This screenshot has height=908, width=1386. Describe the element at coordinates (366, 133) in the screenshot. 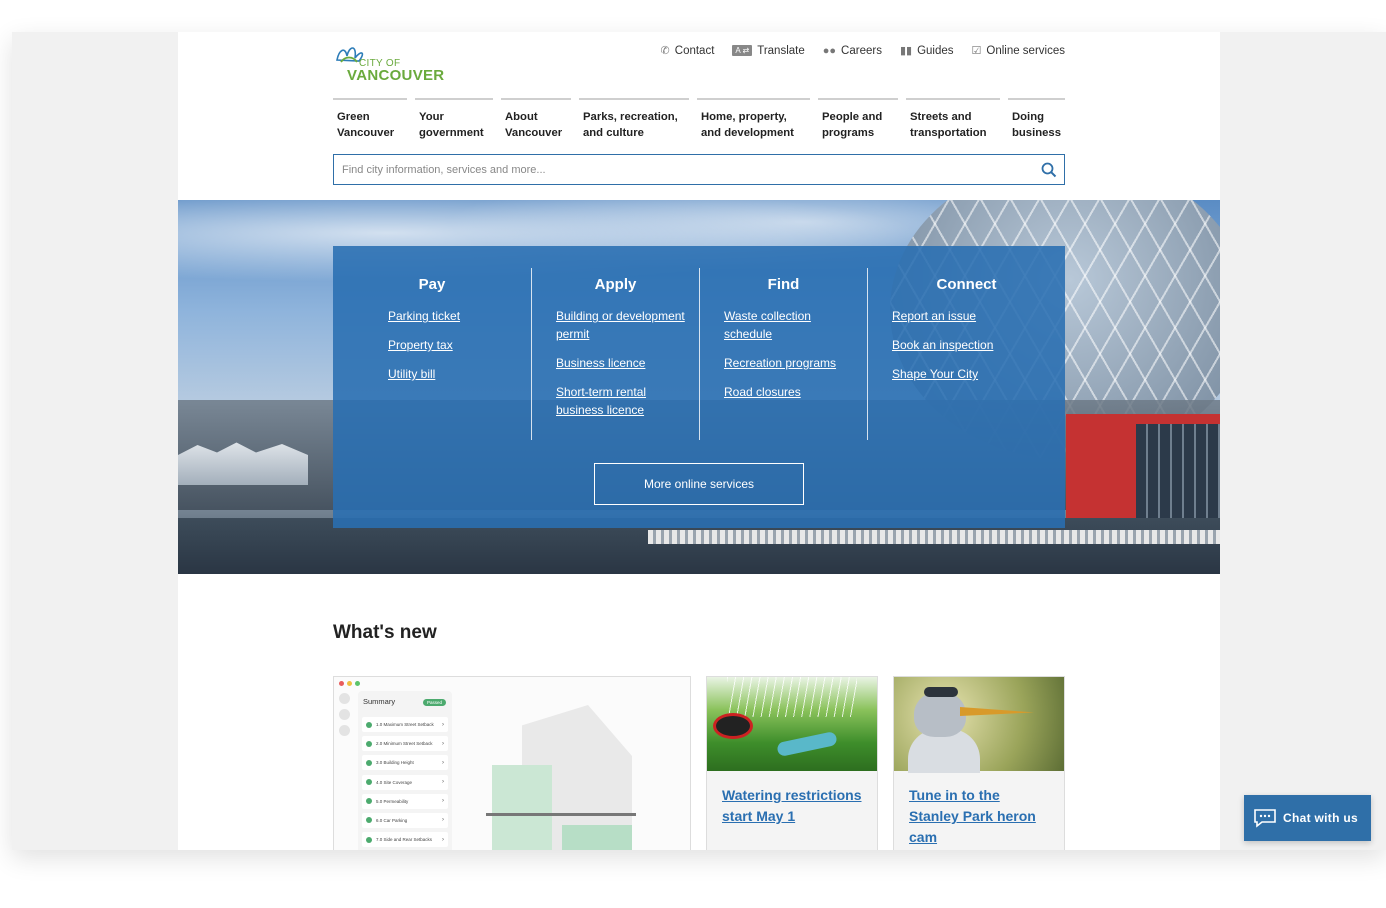

I see `nav-label-line2: Vancouver` at that location.